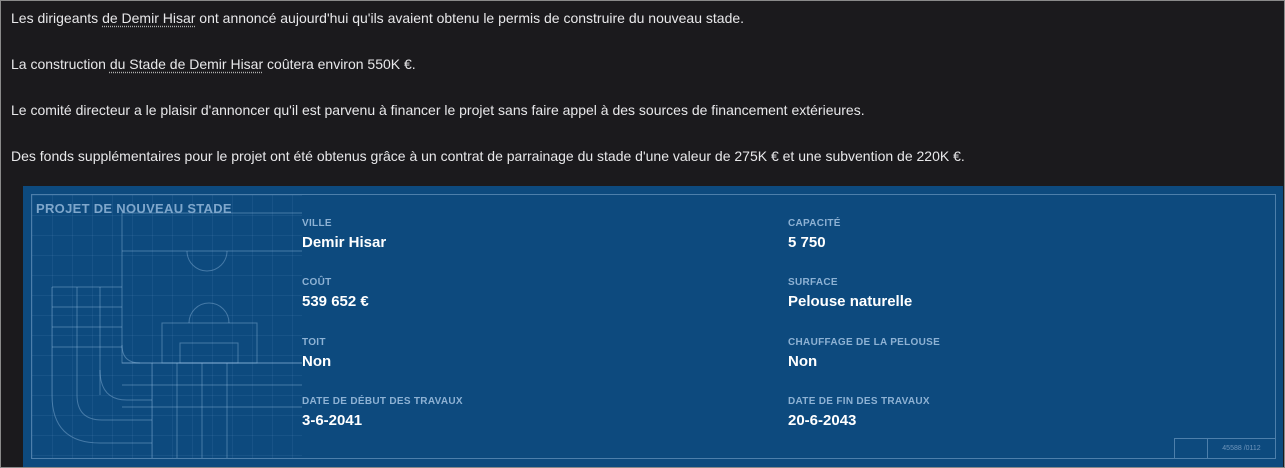 The image size is (1285, 468). What do you see at coordinates (186, 64) in the screenshot?
I see `stadium-link: du Stade de Demir Hisar` at bounding box center [186, 64].